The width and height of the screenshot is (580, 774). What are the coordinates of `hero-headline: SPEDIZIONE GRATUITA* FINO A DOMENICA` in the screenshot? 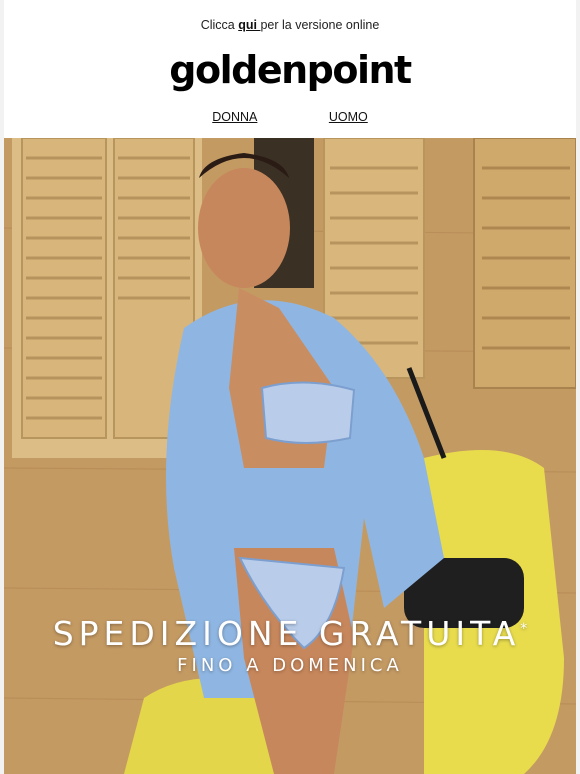 It's located at (290, 645).